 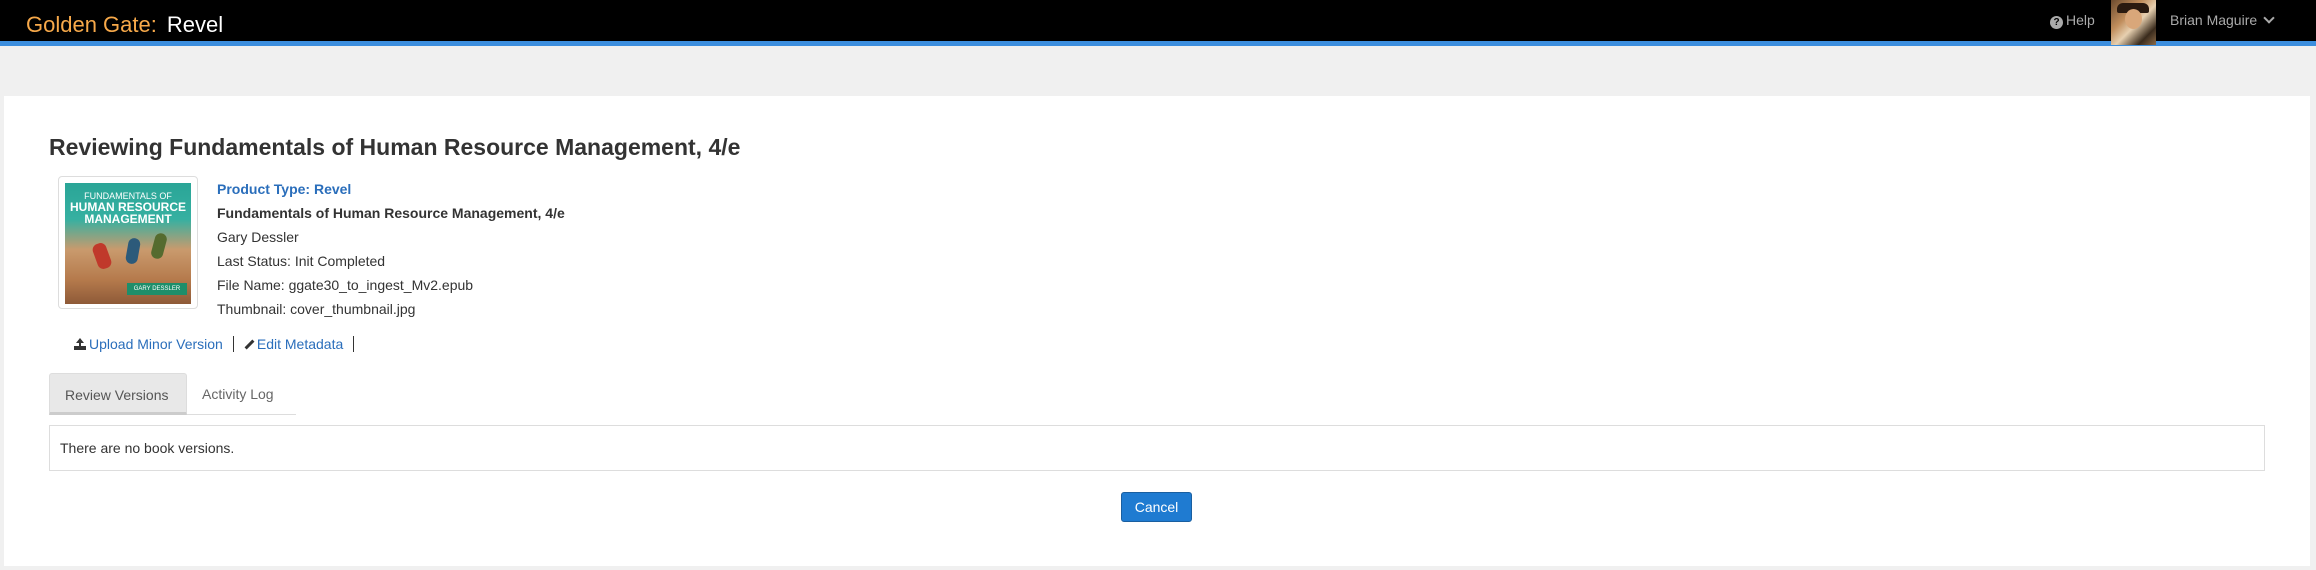 What do you see at coordinates (2056, 22) in the screenshot?
I see `question-circle-icon: ?` at bounding box center [2056, 22].